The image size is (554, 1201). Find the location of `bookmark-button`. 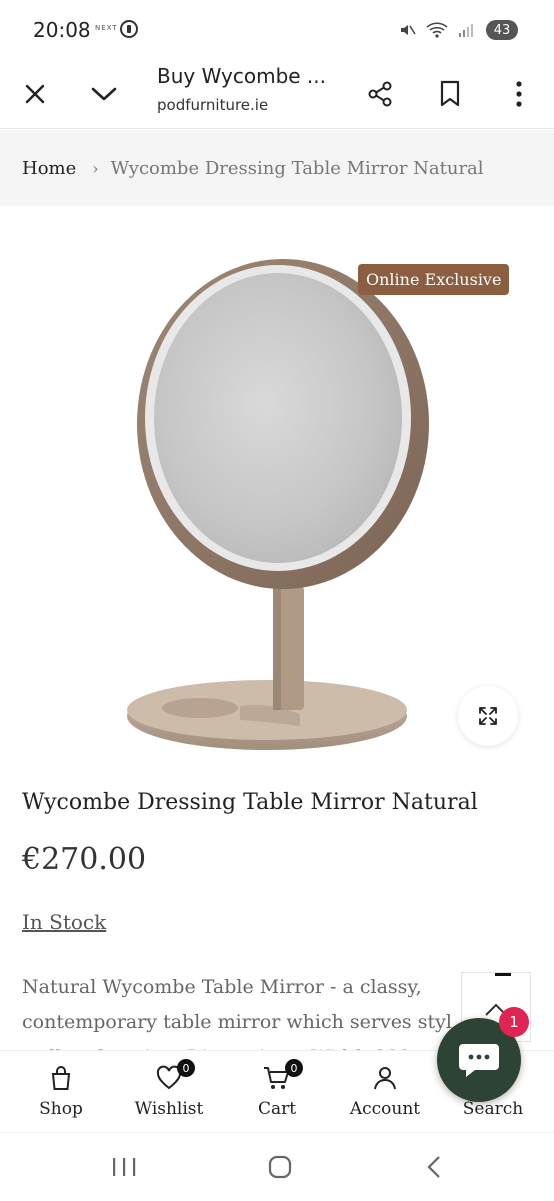

bookmark-button is located at coordinates (450, 94).